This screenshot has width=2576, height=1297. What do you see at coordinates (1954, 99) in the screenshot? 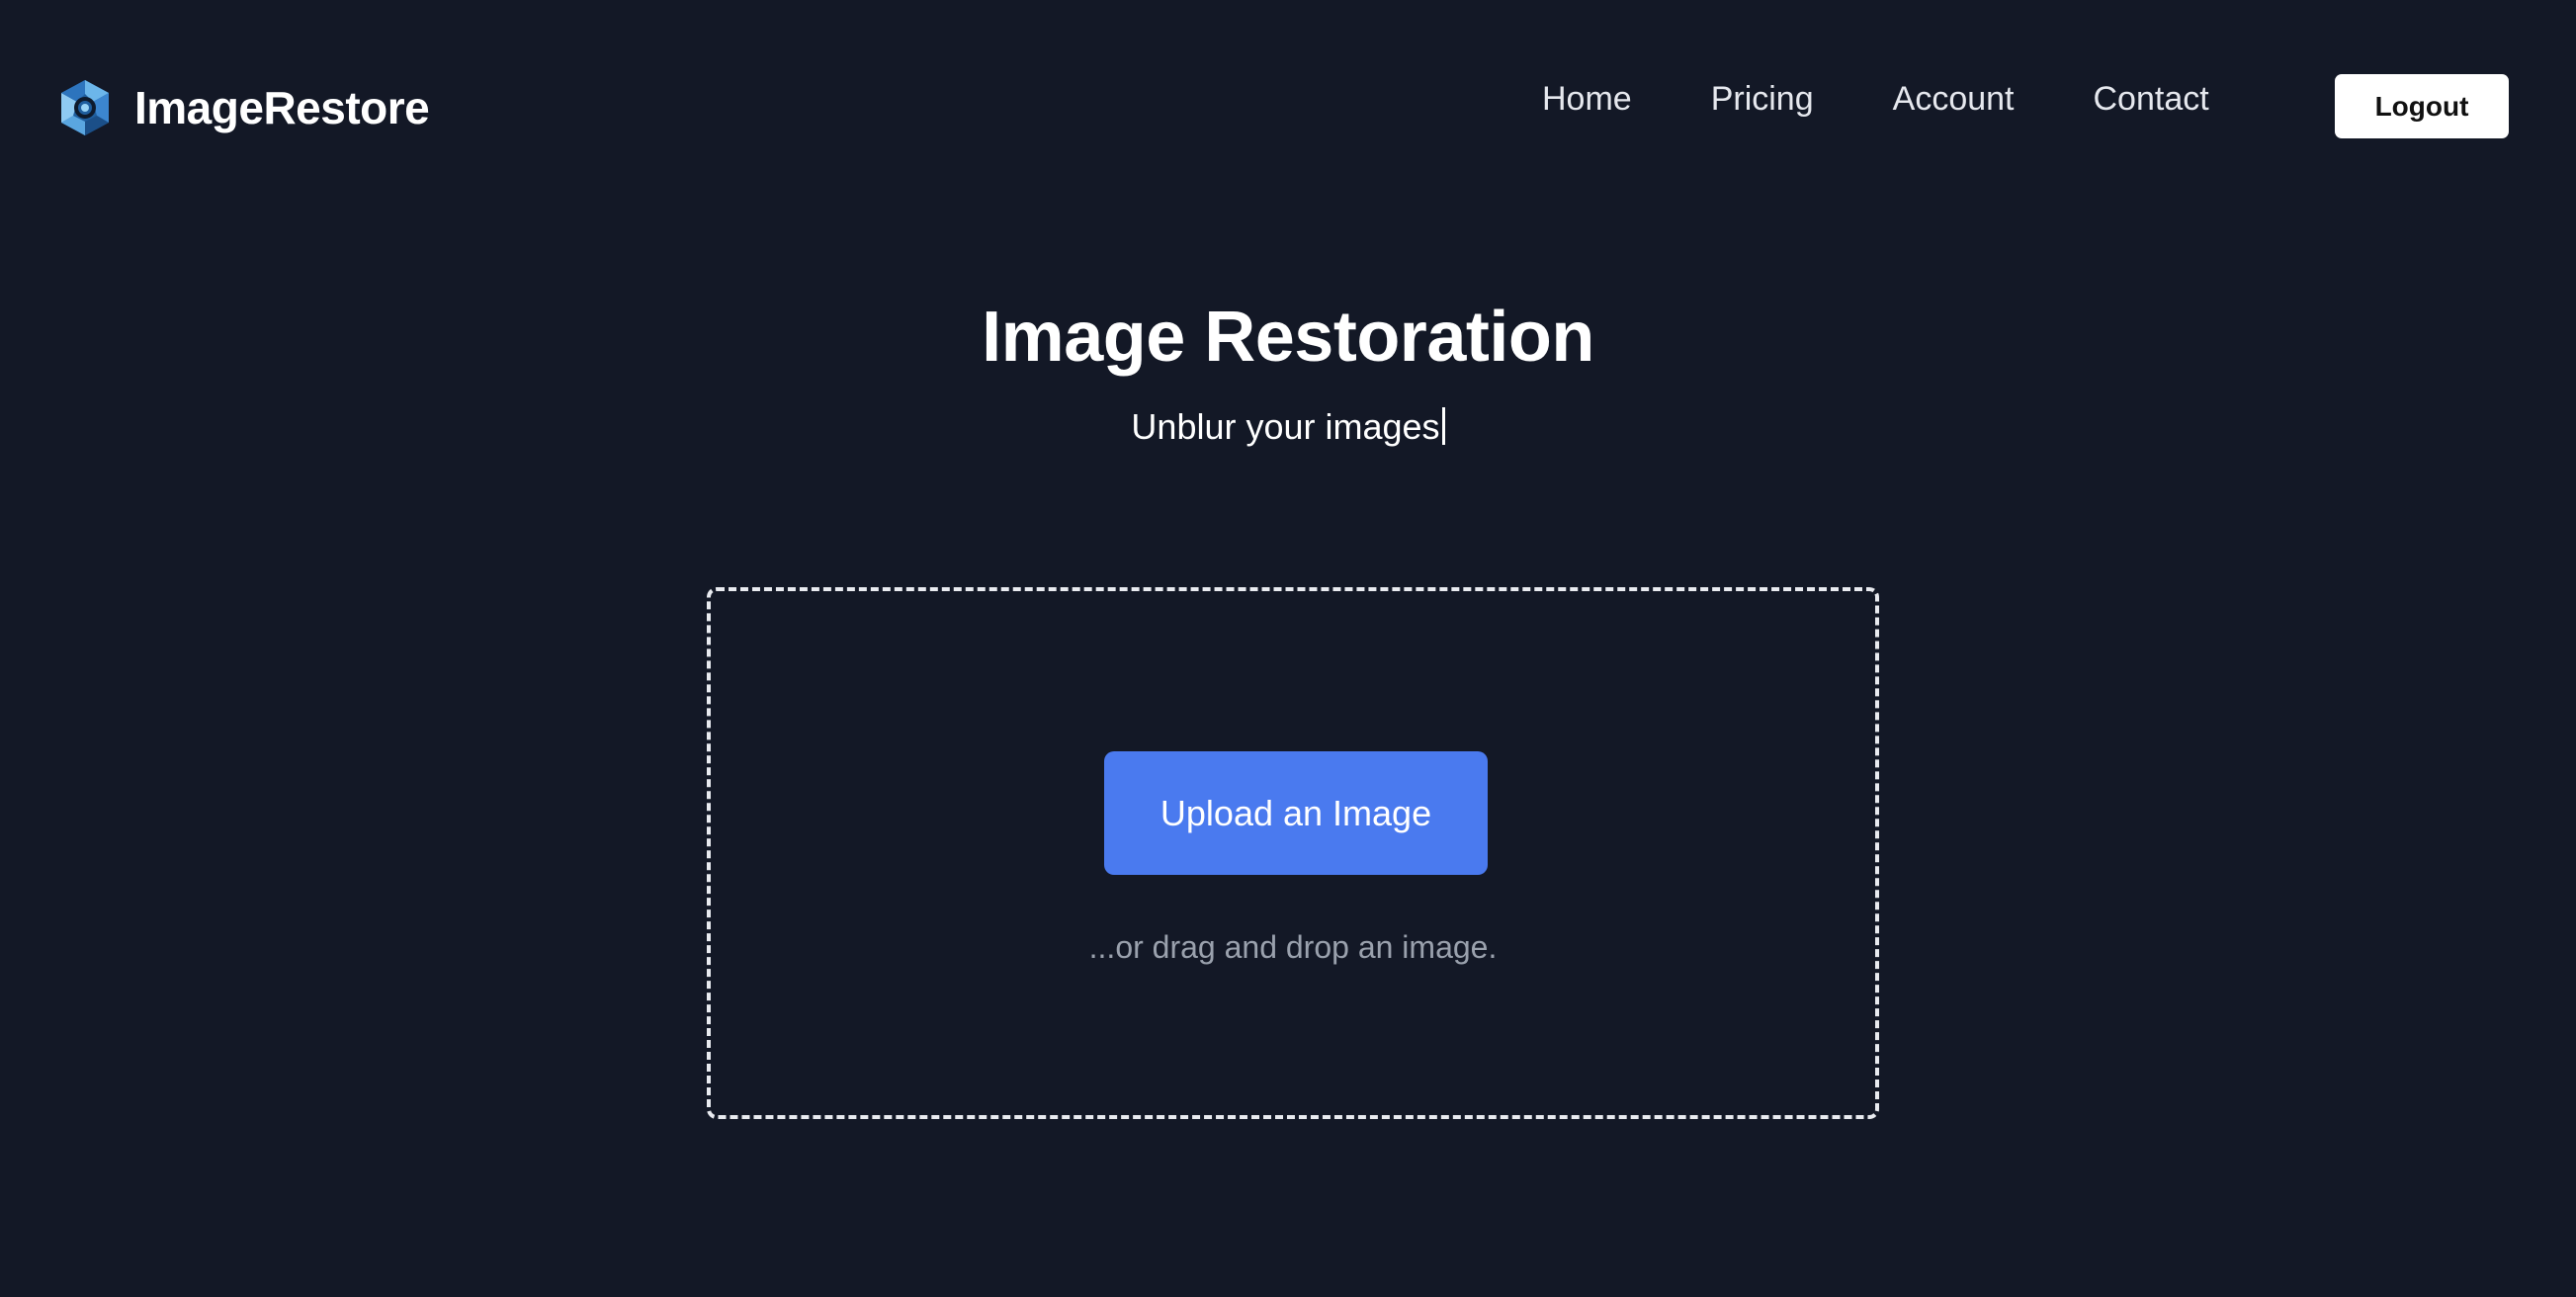
I see `nav-link-account: Account` at bounding box center [1954, 99].